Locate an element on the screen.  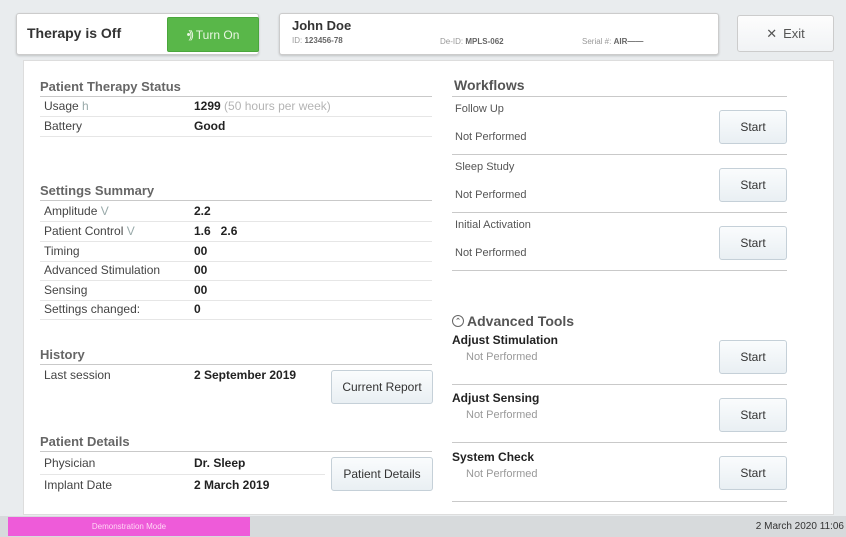
settings-changed-value: 0 is located at coordinates (197, 309).